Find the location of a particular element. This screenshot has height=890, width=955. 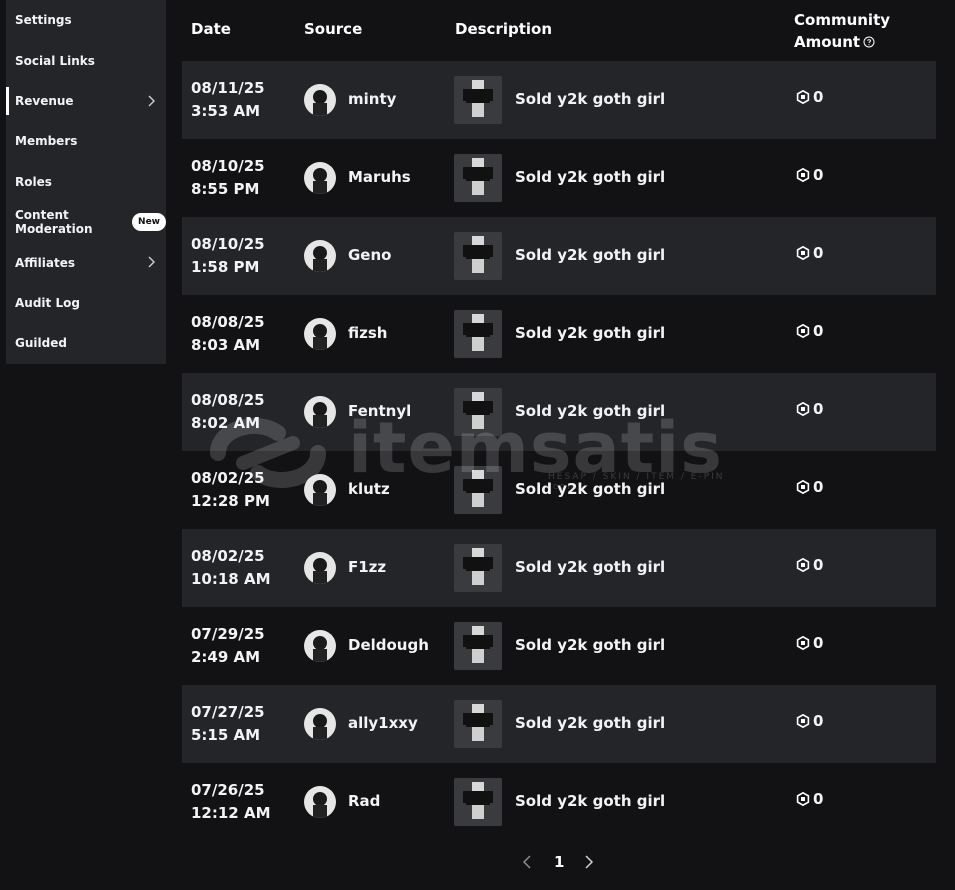

sidebar-item-guilded: Guilded is located at coordinates (86, 343).